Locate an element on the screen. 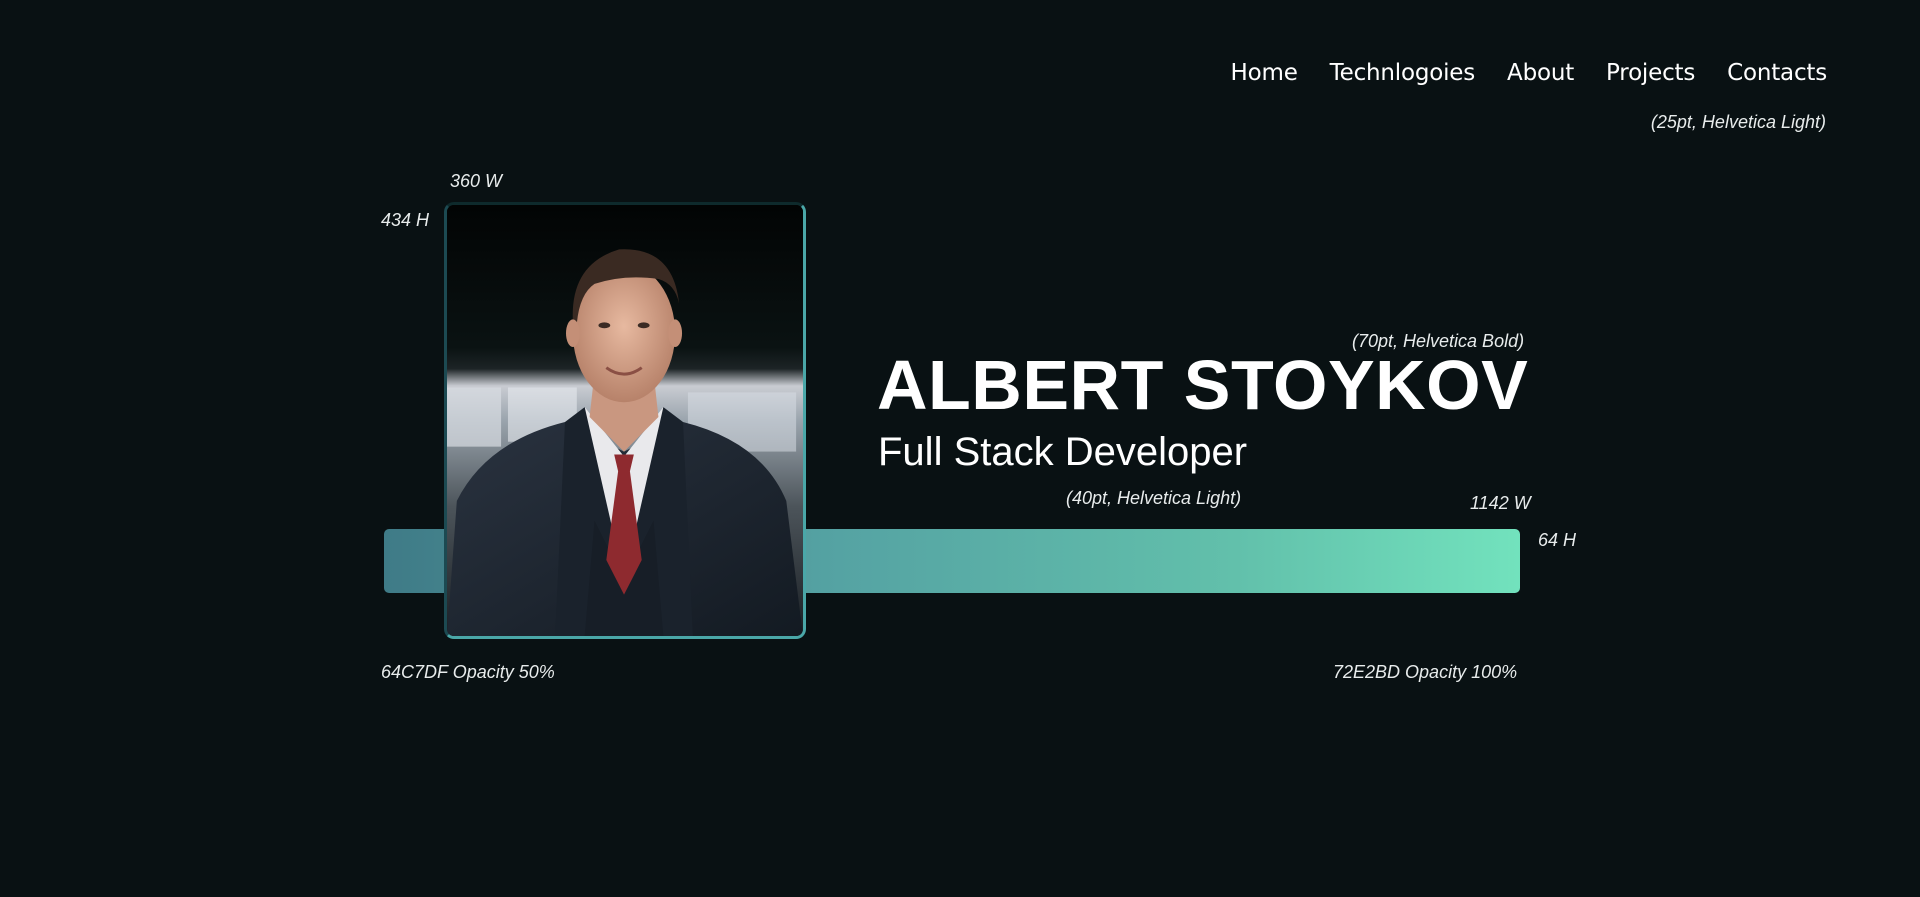 The width and height of the screenshot is (1920, 897). nav-technologies: Technlogoies is located at coordinates (1403, 73).